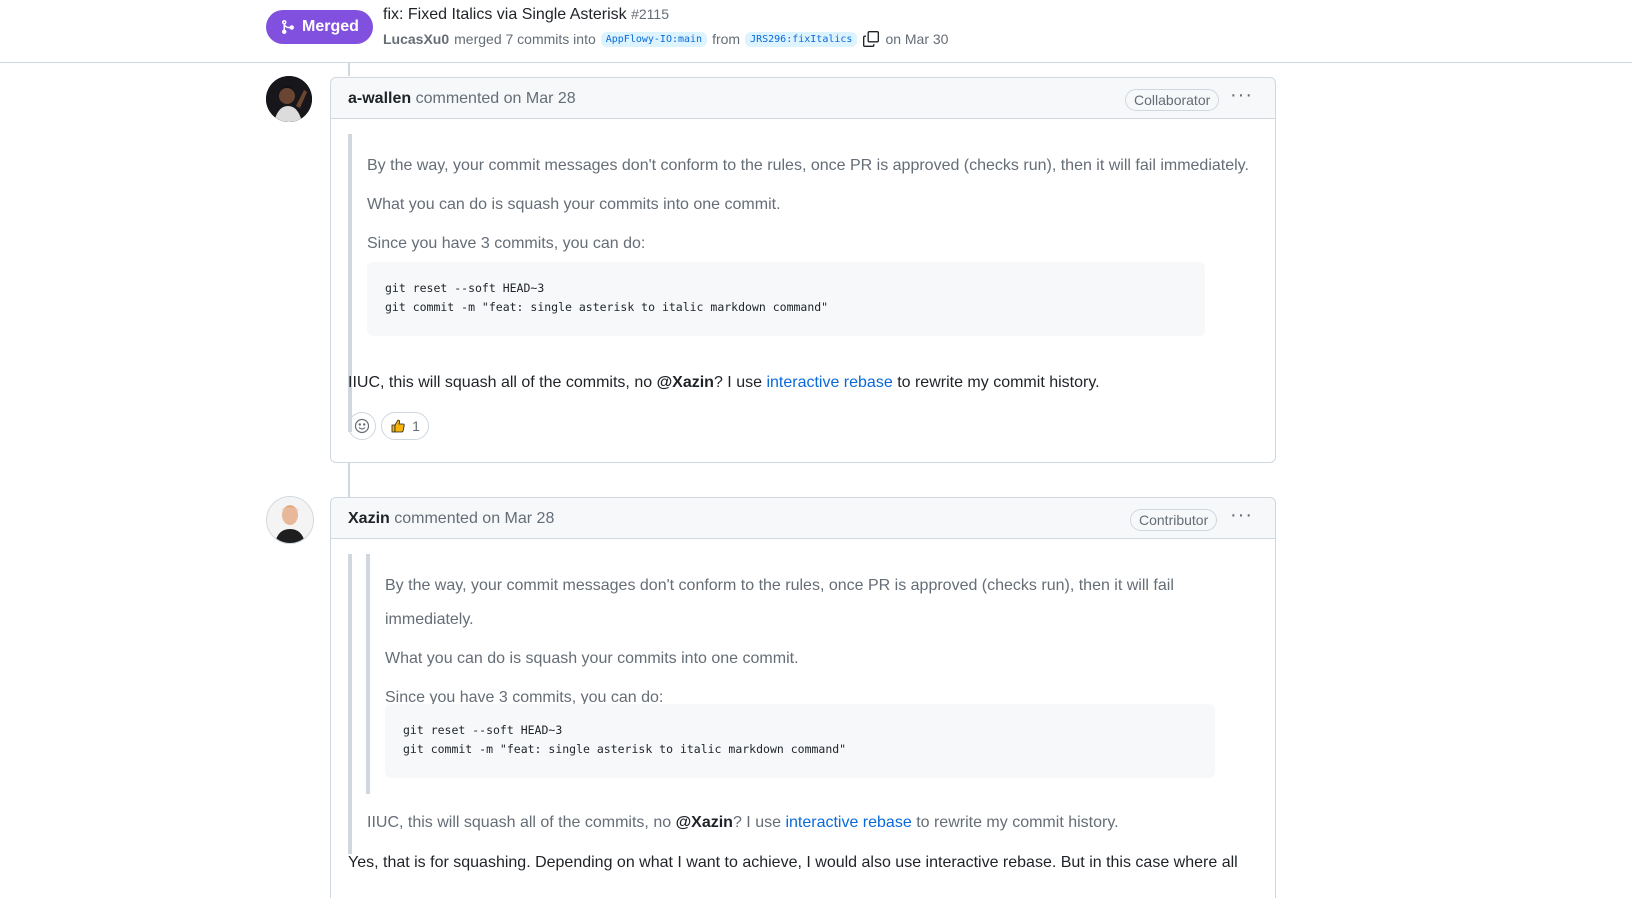  What do you see at coordinates (505, 14) in the screenshot?
I see `pr-title-text: fix: Fixed Italics via Single Asterisk` at bounding box center [505, 14].